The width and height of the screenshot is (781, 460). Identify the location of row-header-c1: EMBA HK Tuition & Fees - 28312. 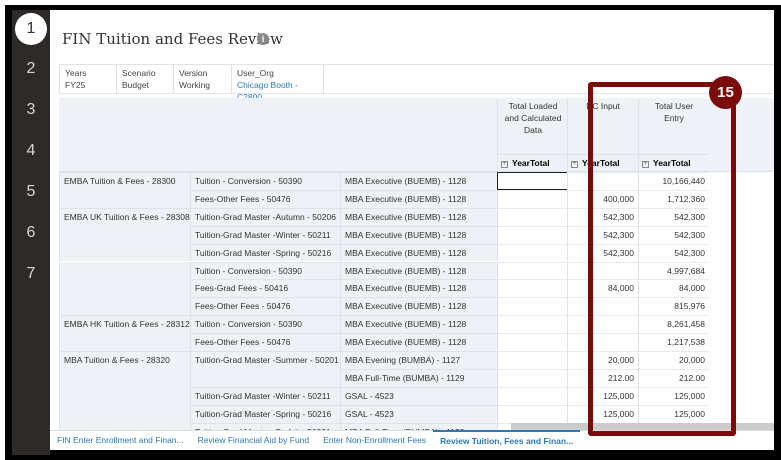
(124, 324).